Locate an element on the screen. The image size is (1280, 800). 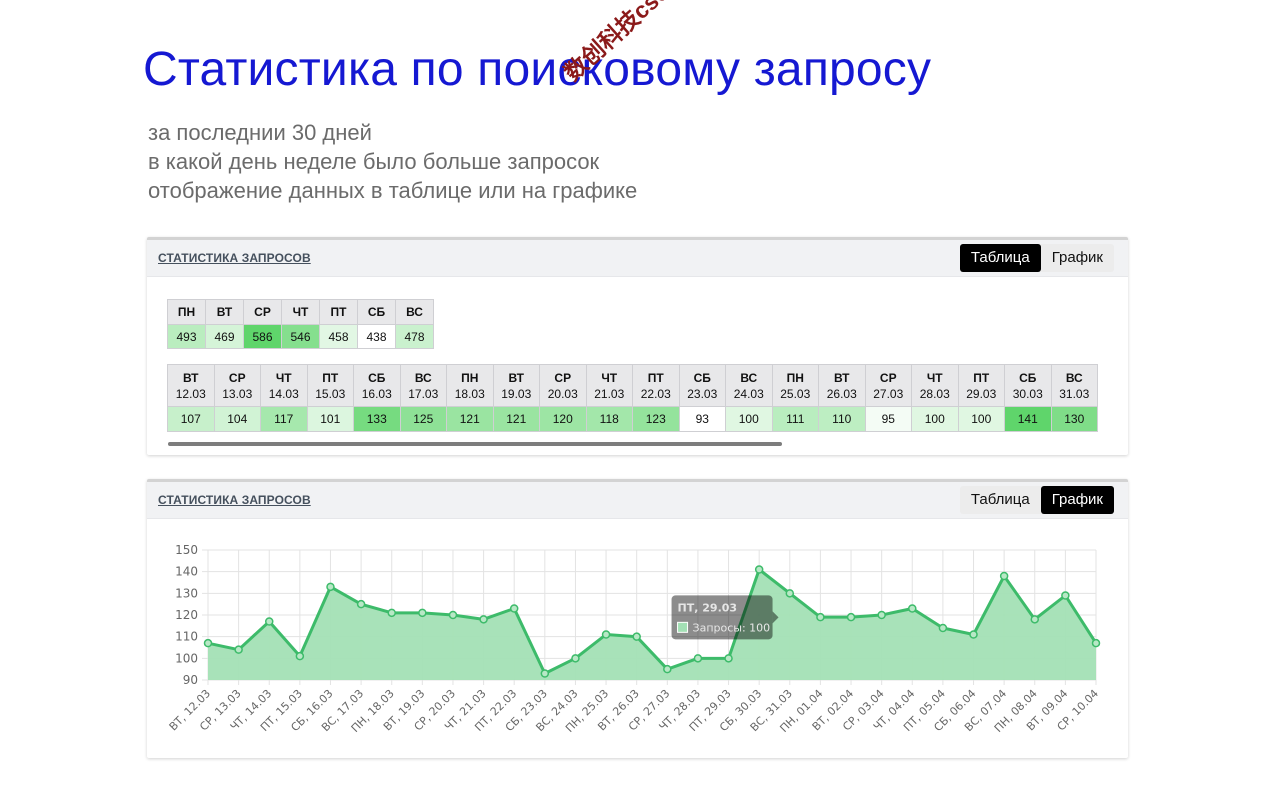
day-date: 24.03 is located at coordinates (748, 393).